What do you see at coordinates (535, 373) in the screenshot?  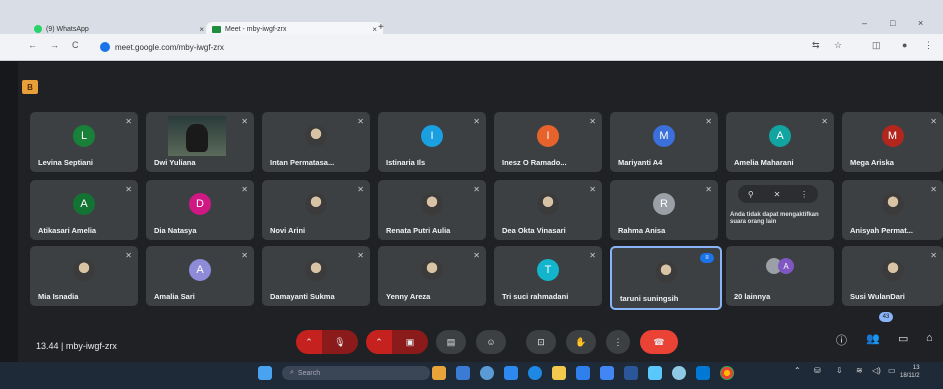 I see `edge-icon` at bounding box center [535, 373].